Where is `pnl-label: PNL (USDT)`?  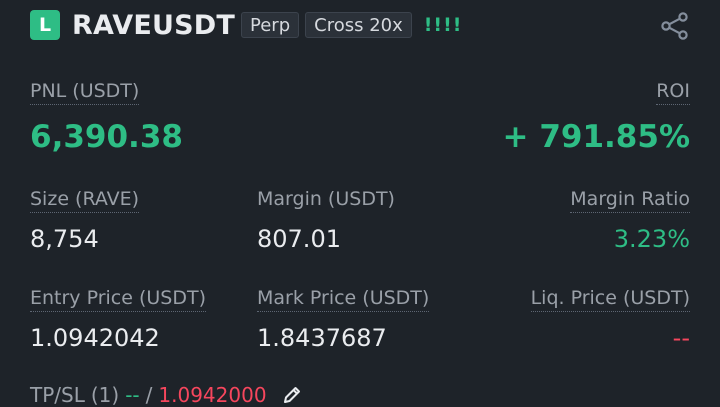
pnl-label: PNL (USDT) is located at coordinates (85, 92).